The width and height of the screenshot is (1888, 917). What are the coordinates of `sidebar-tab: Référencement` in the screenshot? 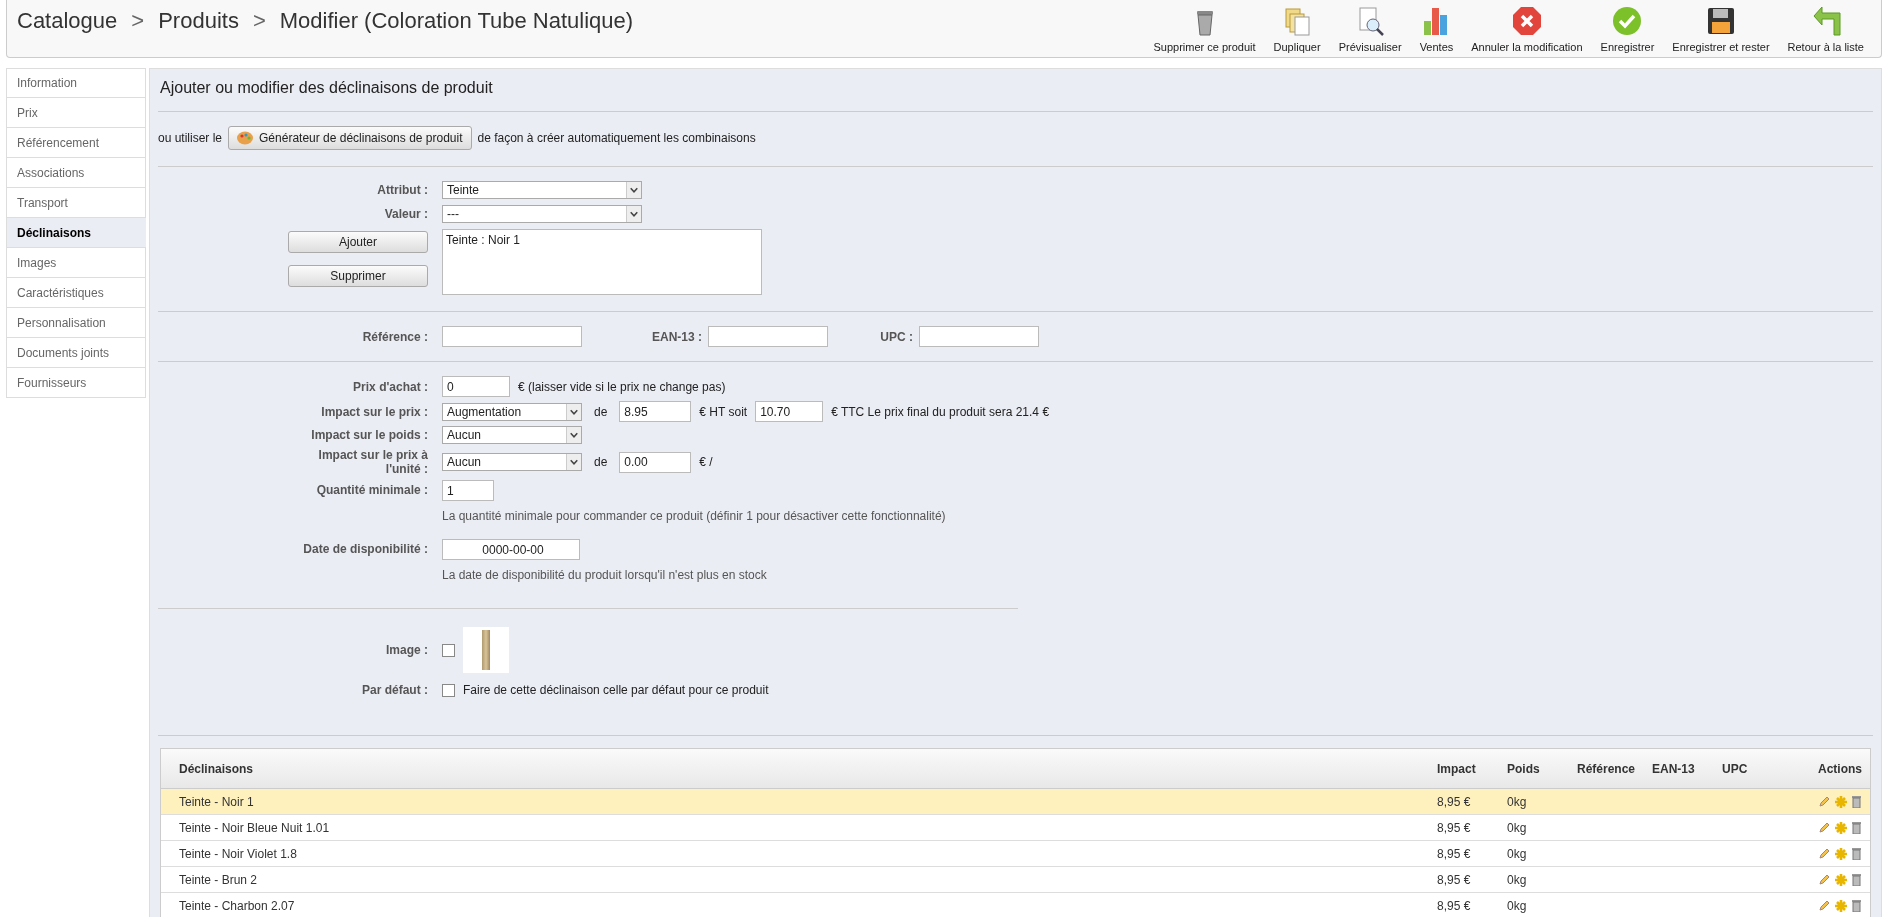 It's located at (76, 143).